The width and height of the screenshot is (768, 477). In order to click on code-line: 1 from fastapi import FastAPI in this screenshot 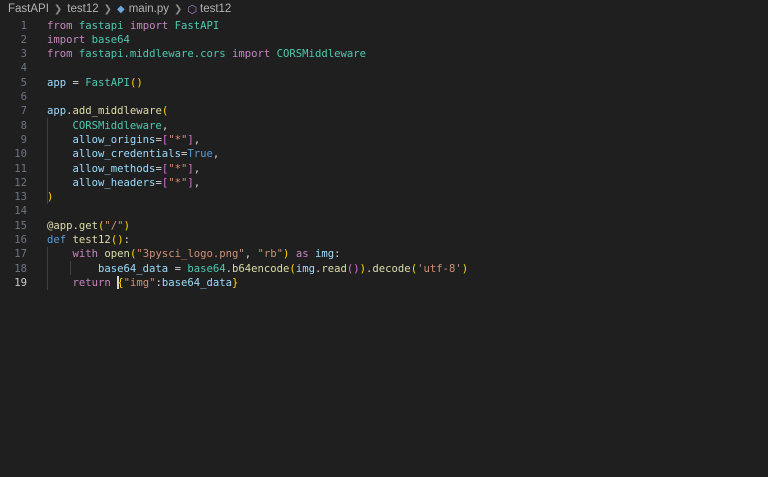, I will do `click(384, 26)`.